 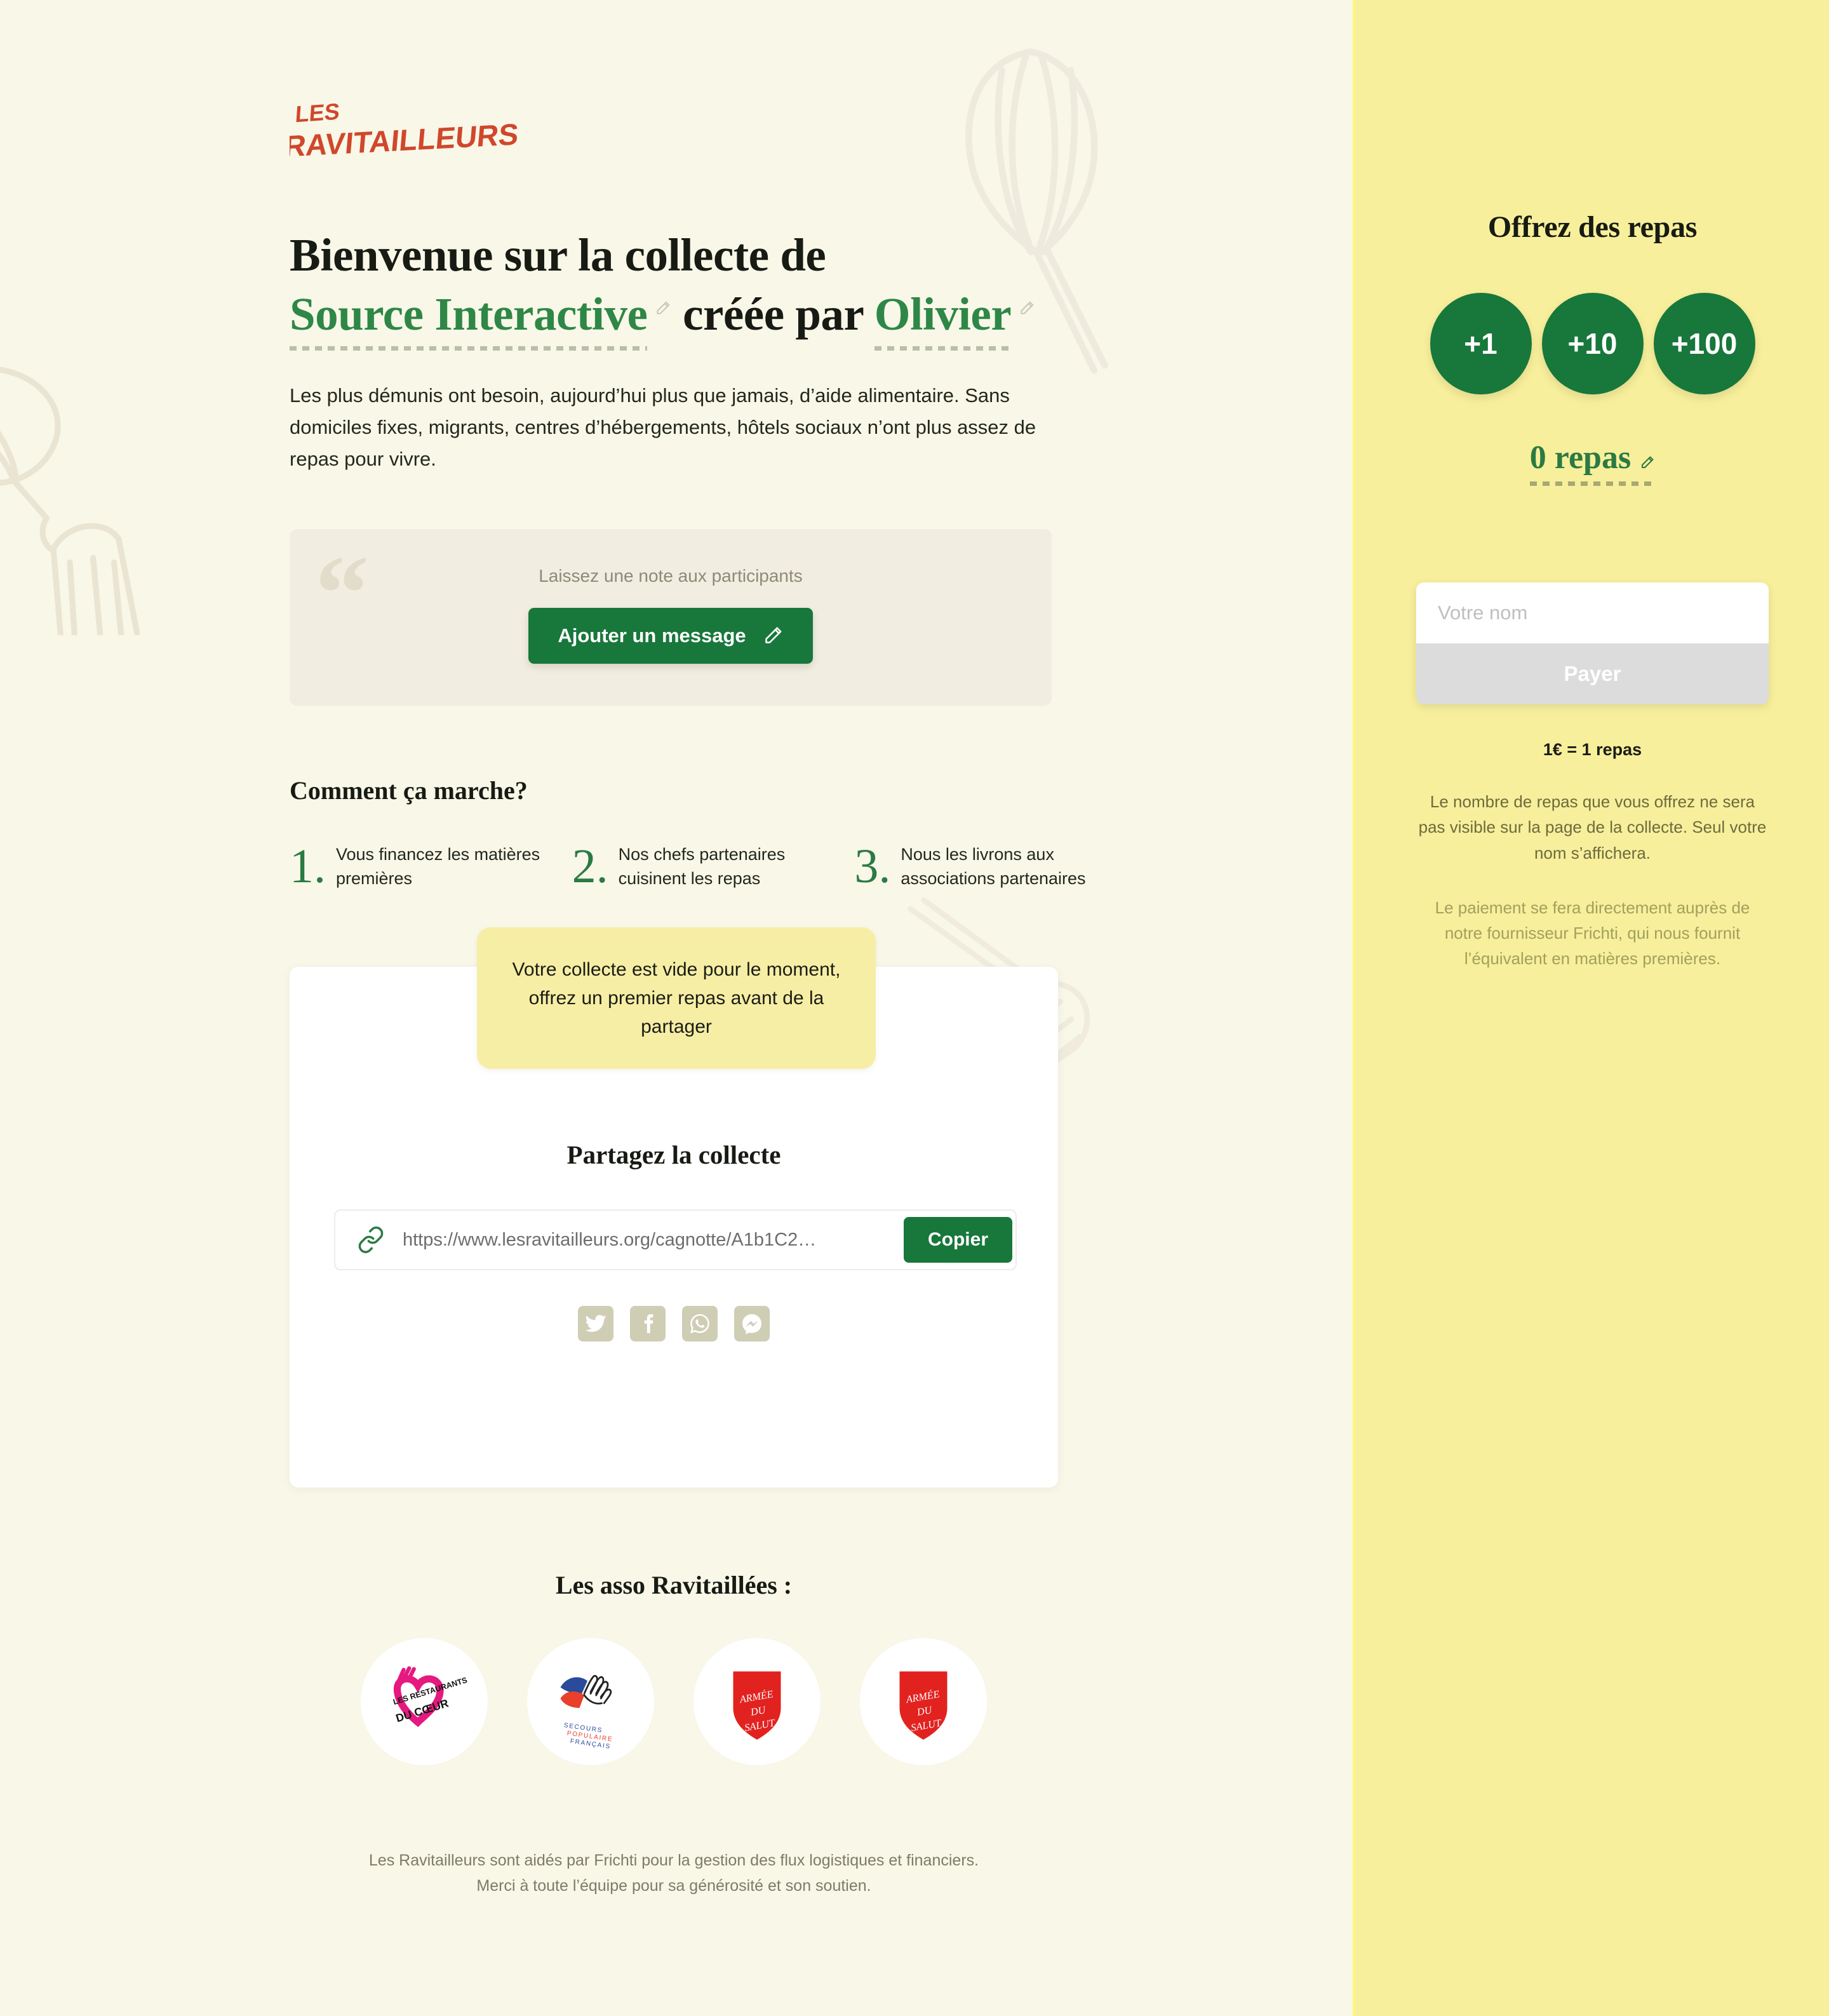 I want to click on armee-du-salut-logo-2: ARMÉE DU SALUT, so click(x=923, y=1702).